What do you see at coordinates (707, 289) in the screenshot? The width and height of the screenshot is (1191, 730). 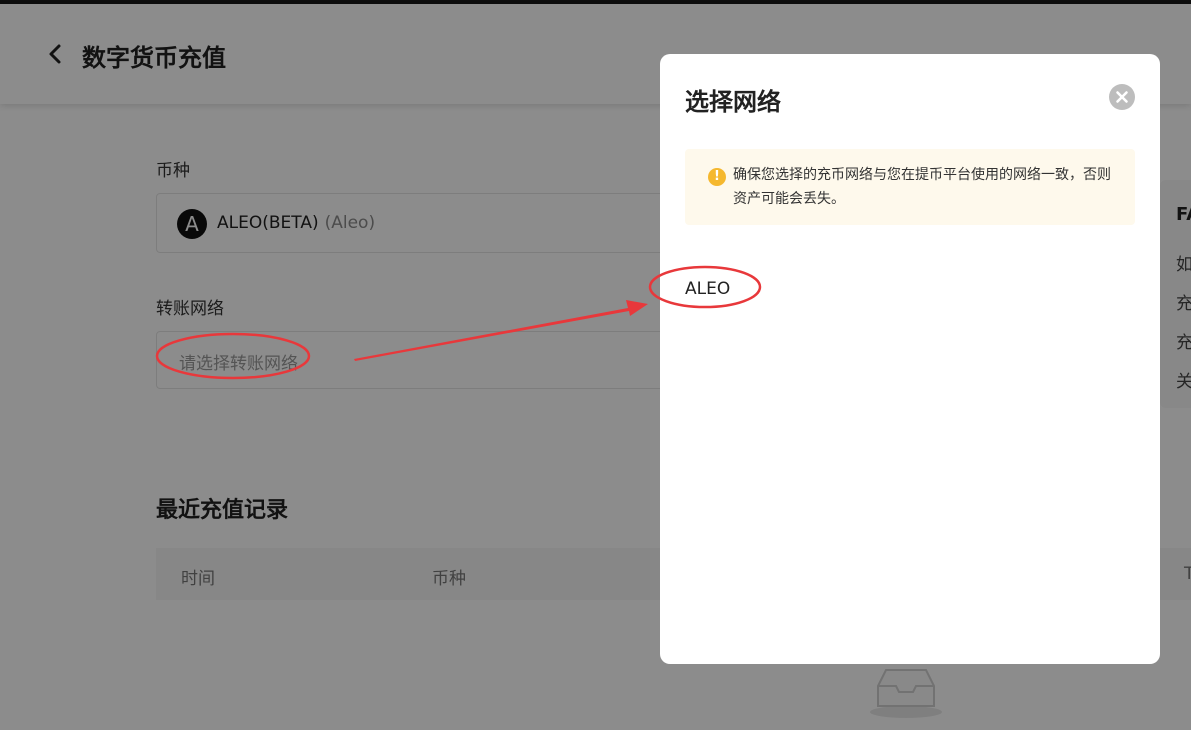 I see `network-option-aleo: ALEO` at bounding box center [707, 289].